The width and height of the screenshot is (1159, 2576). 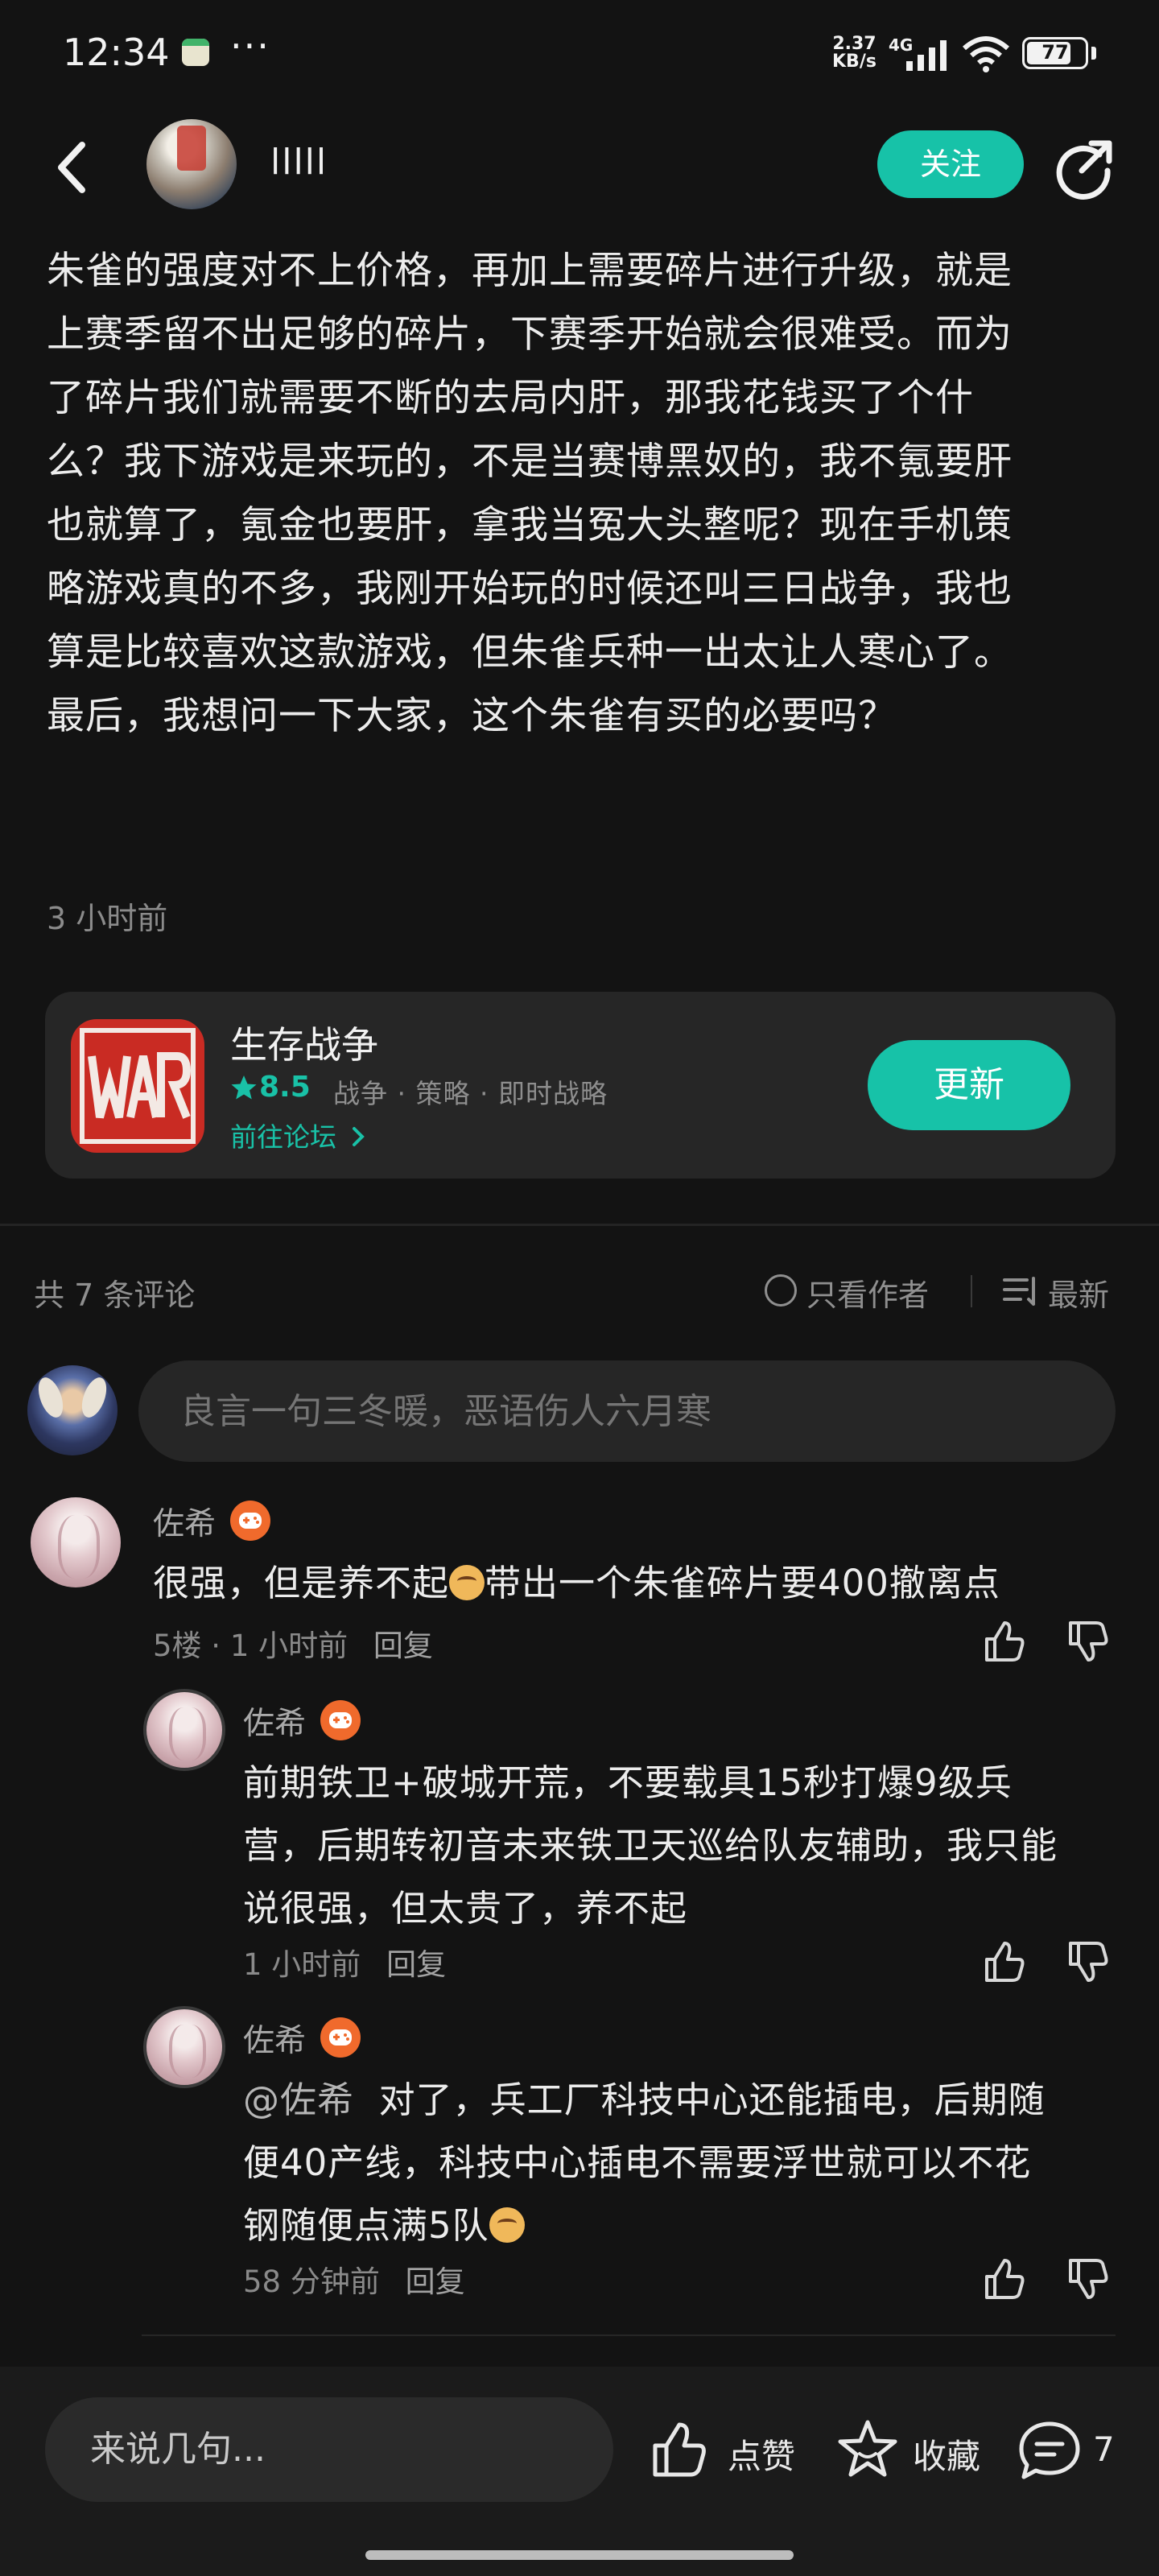 What do you see at coordinates (510, 398) in the screenshot?
I see `post-line: 了碎片我们就需要不断的去局内肝，那我花钱买了个什` at bounding box center [510, 398].